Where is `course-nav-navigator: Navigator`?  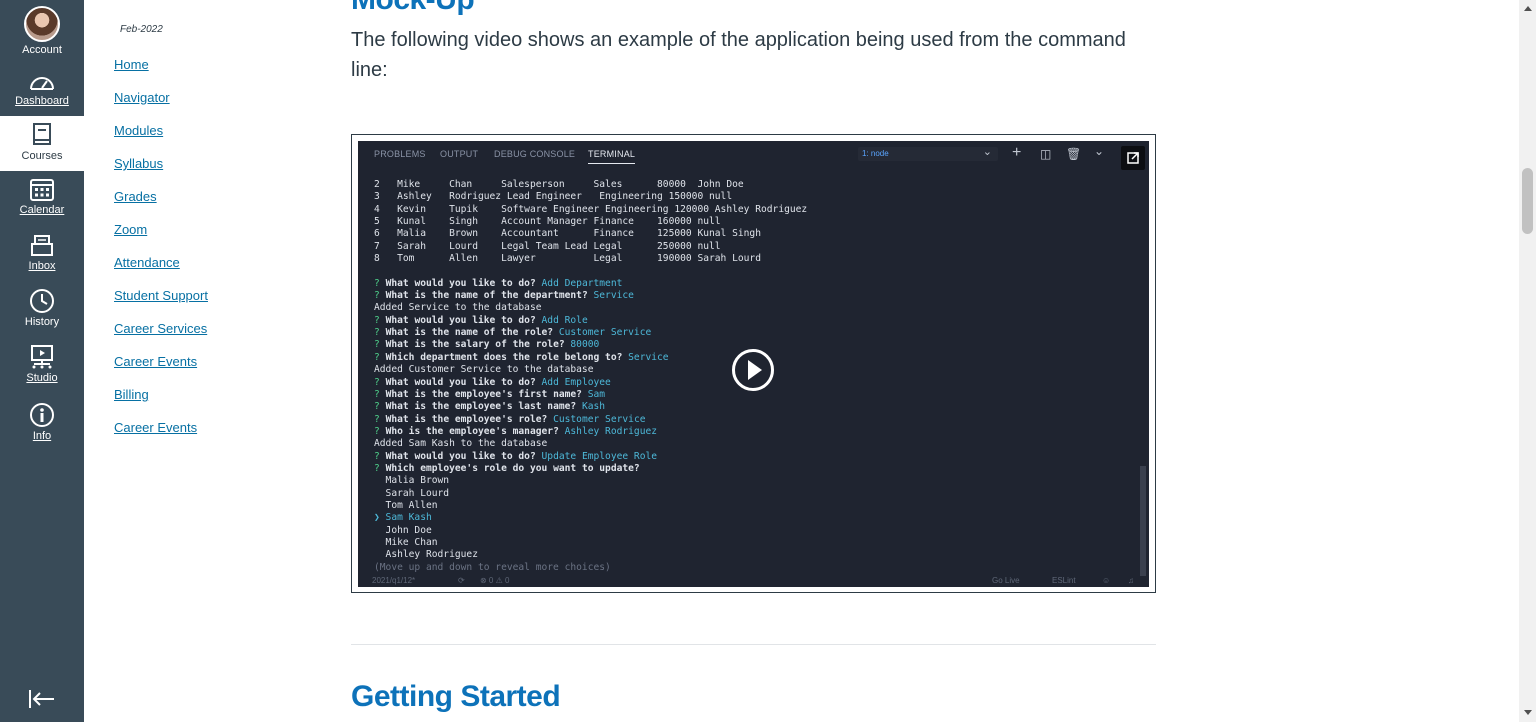 course-nav-navigator: Navigator is located at coordinates (142, 97).